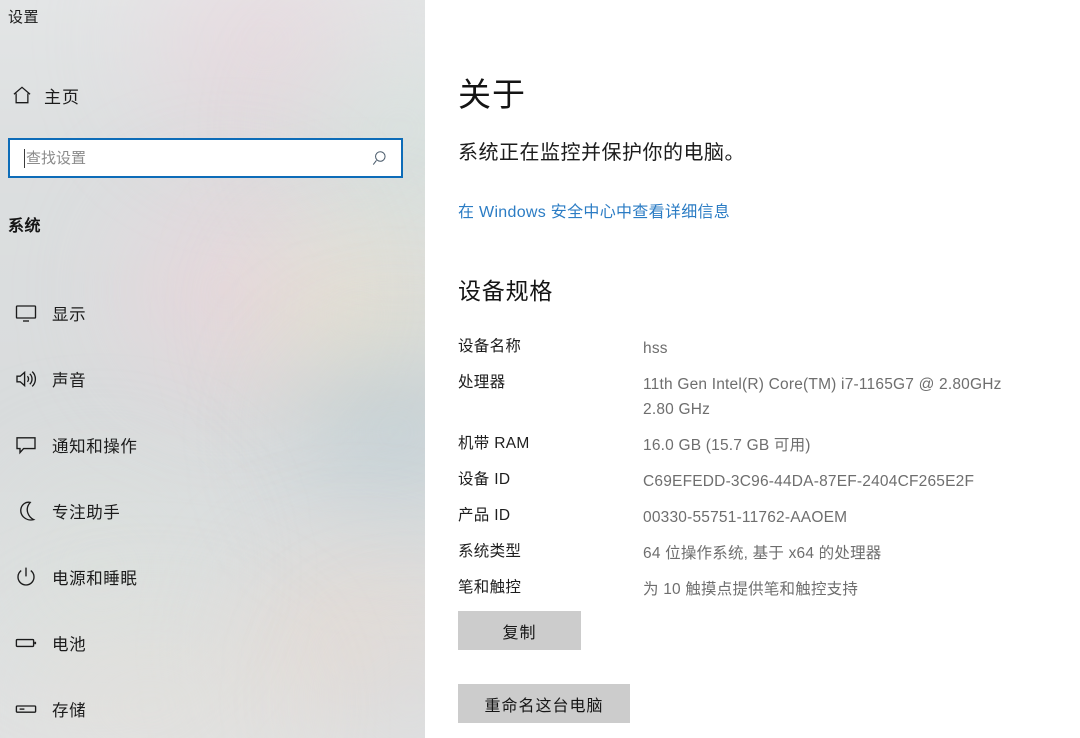 This screenshot has height=738, width=1080. What do you see at coordinates (24, 17) in the screenshot?
I see `app-title: 设置` at bounding box center [24, 17].